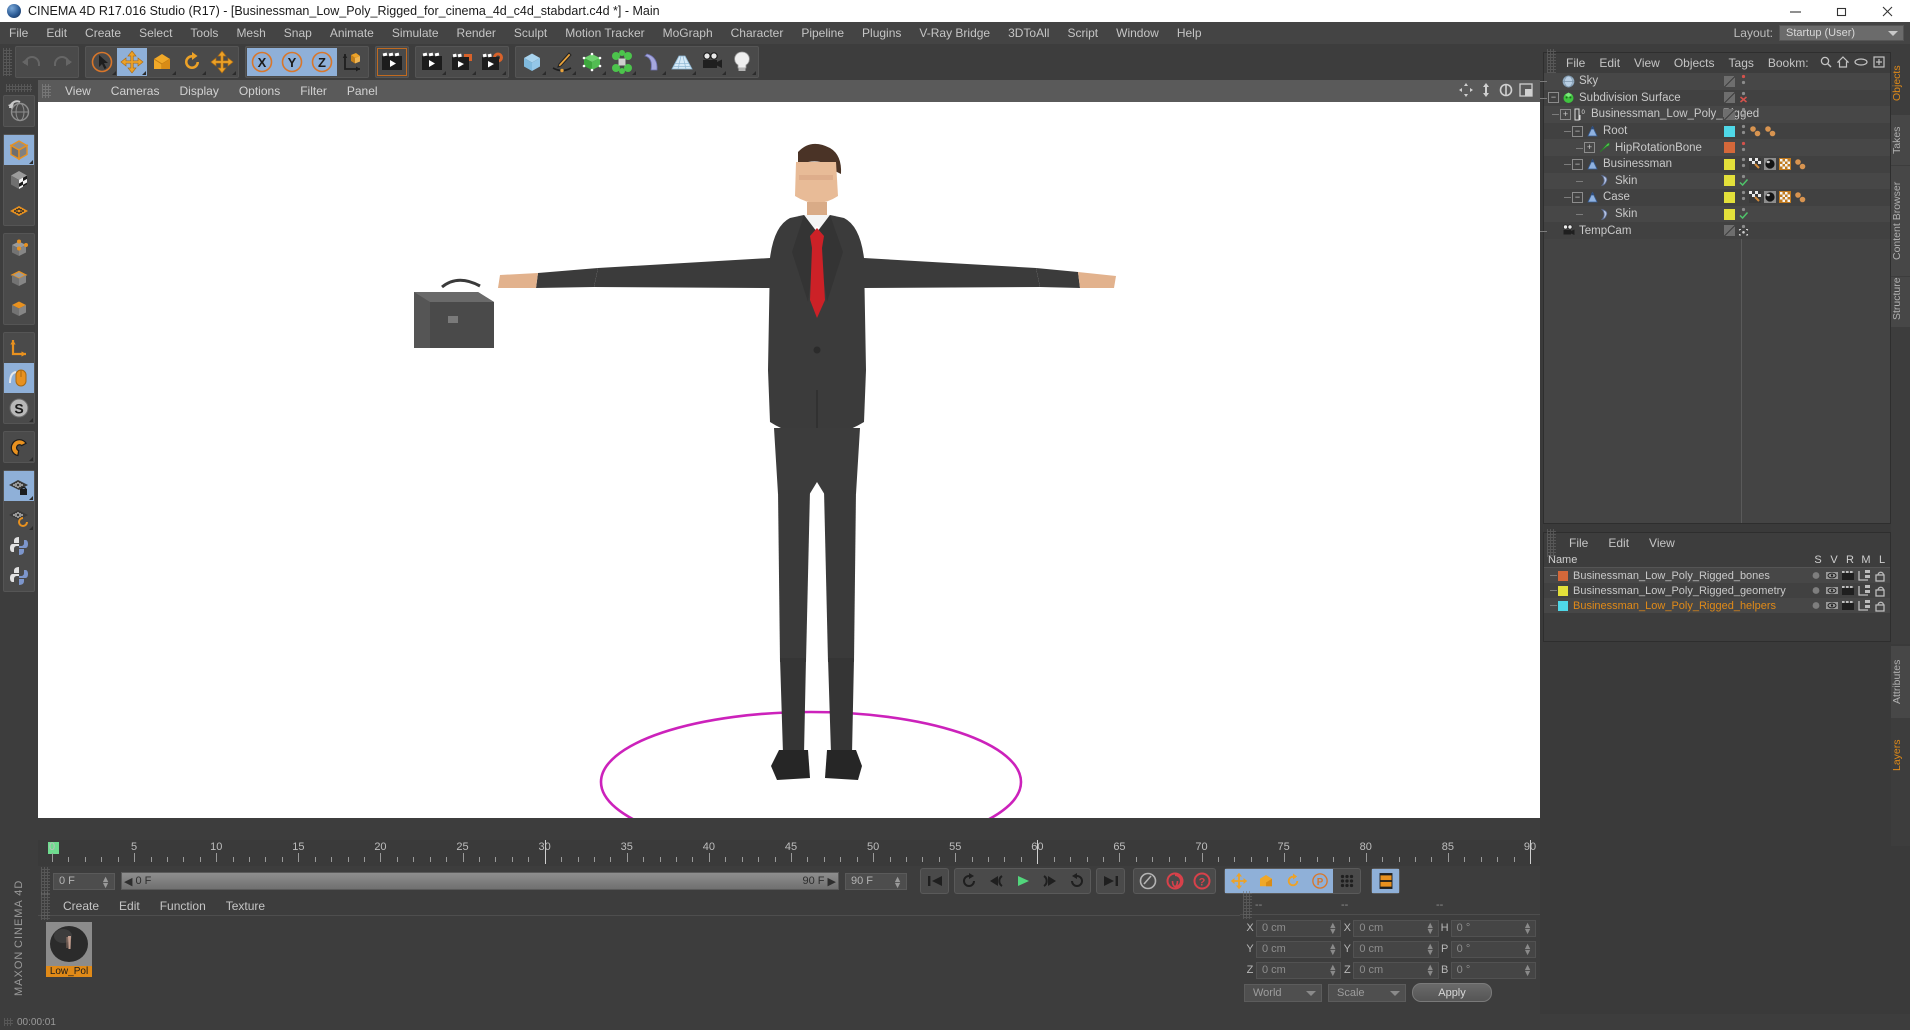 The image size is (1910, 1030). What do you see at coordinates (1887, 11) in the screenshot?
I see `close-button` at bounding box center [1887, 11].